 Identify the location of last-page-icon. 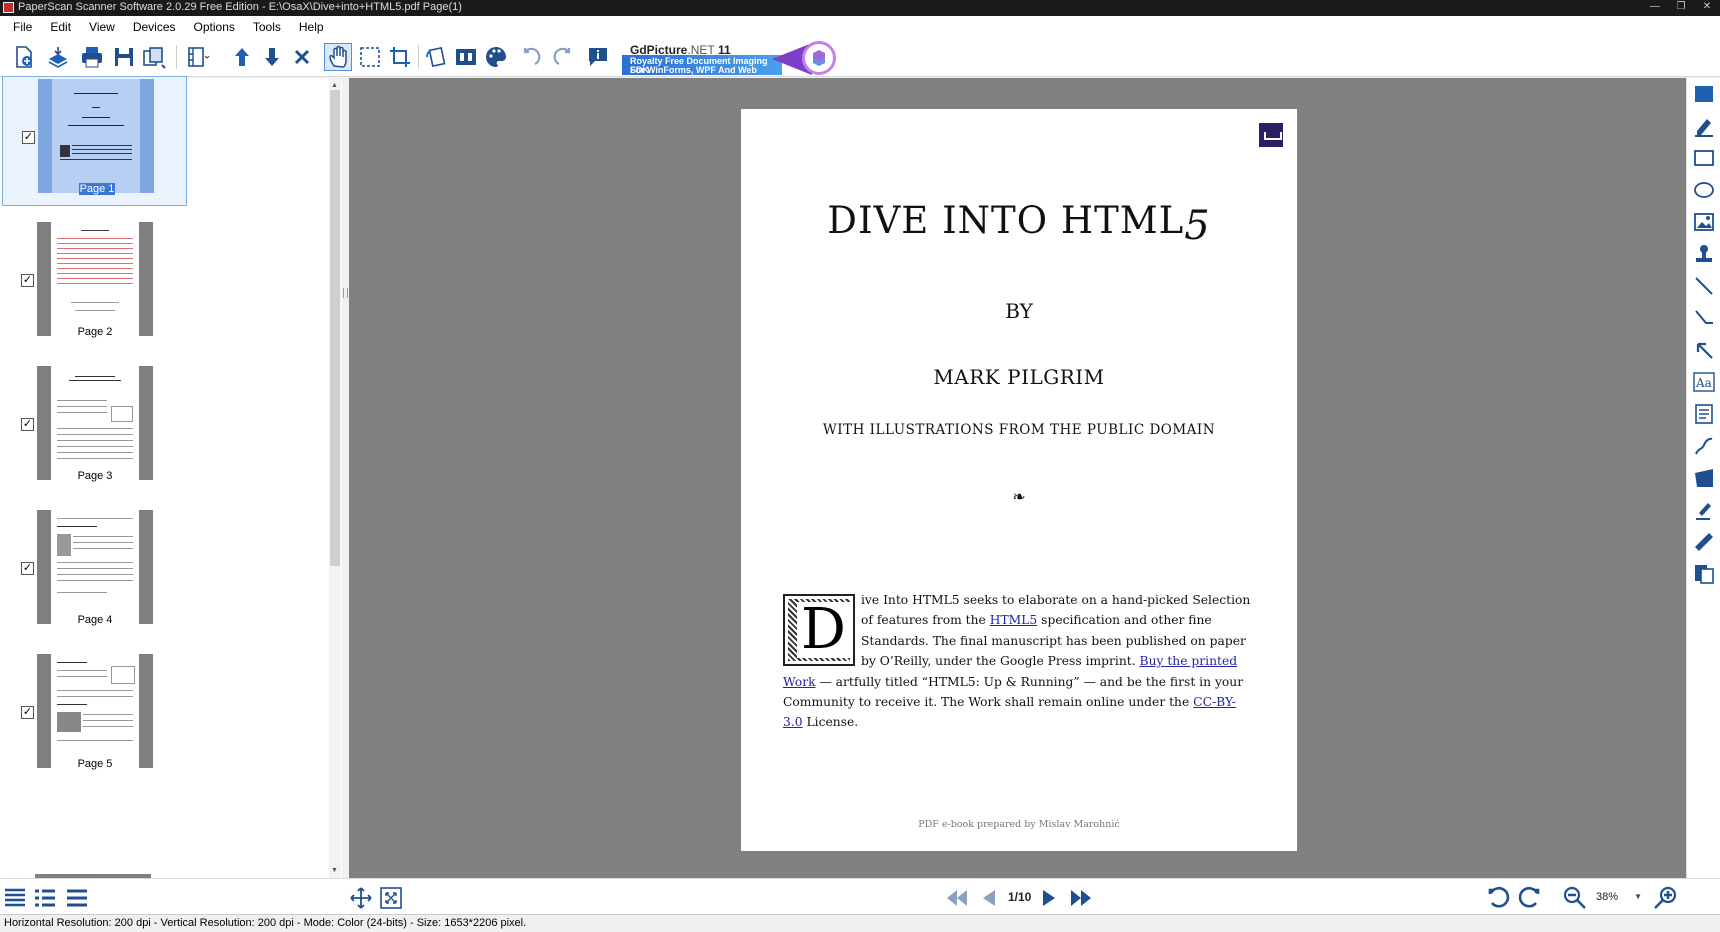
(1081, 898).